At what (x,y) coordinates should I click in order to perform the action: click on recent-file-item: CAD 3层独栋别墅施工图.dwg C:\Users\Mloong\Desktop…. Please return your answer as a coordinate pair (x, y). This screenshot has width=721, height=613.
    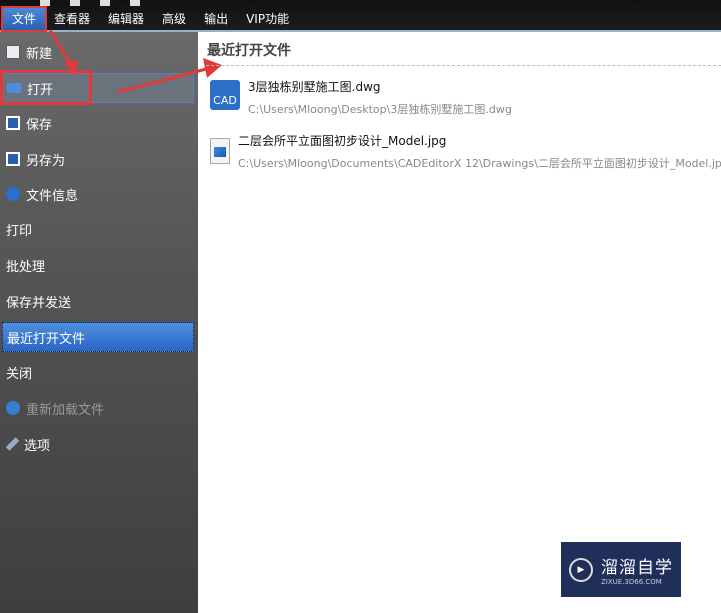
    Looking at the image, I should click on (361, 96).